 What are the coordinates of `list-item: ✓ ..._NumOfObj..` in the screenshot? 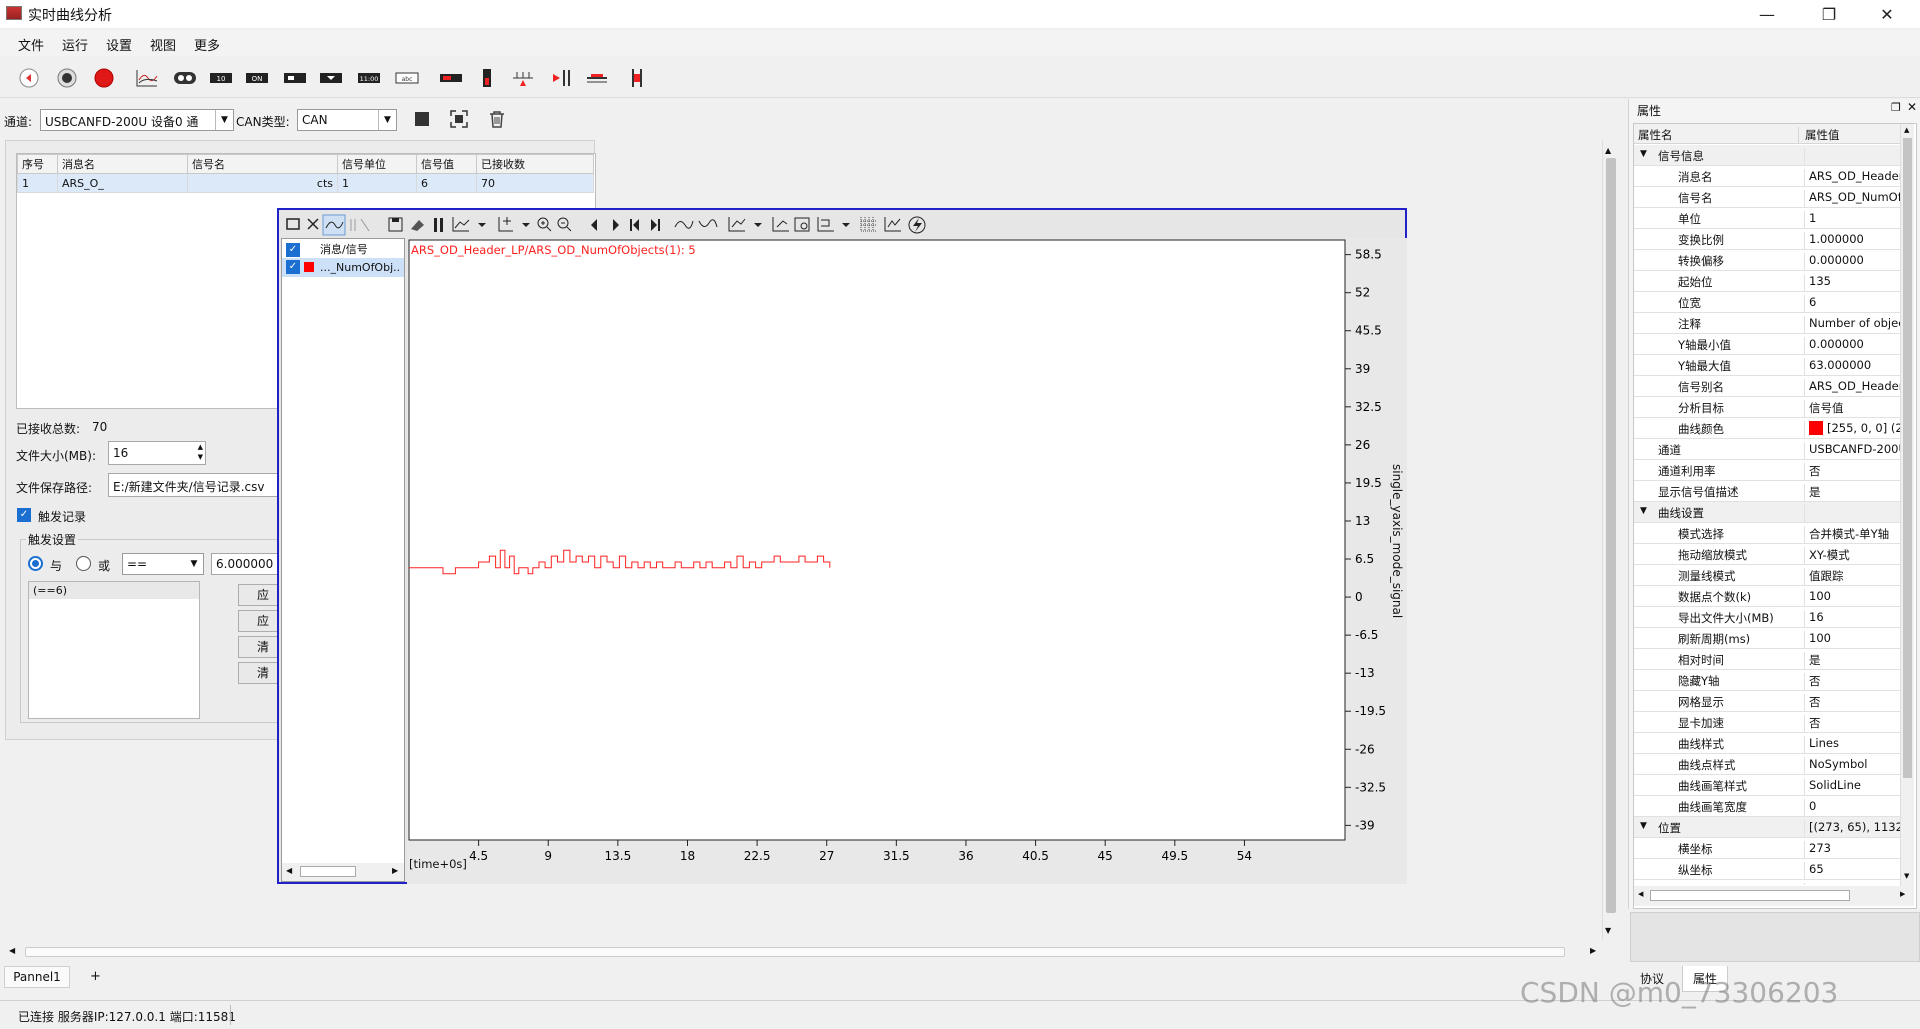 It's located at (343, 267).